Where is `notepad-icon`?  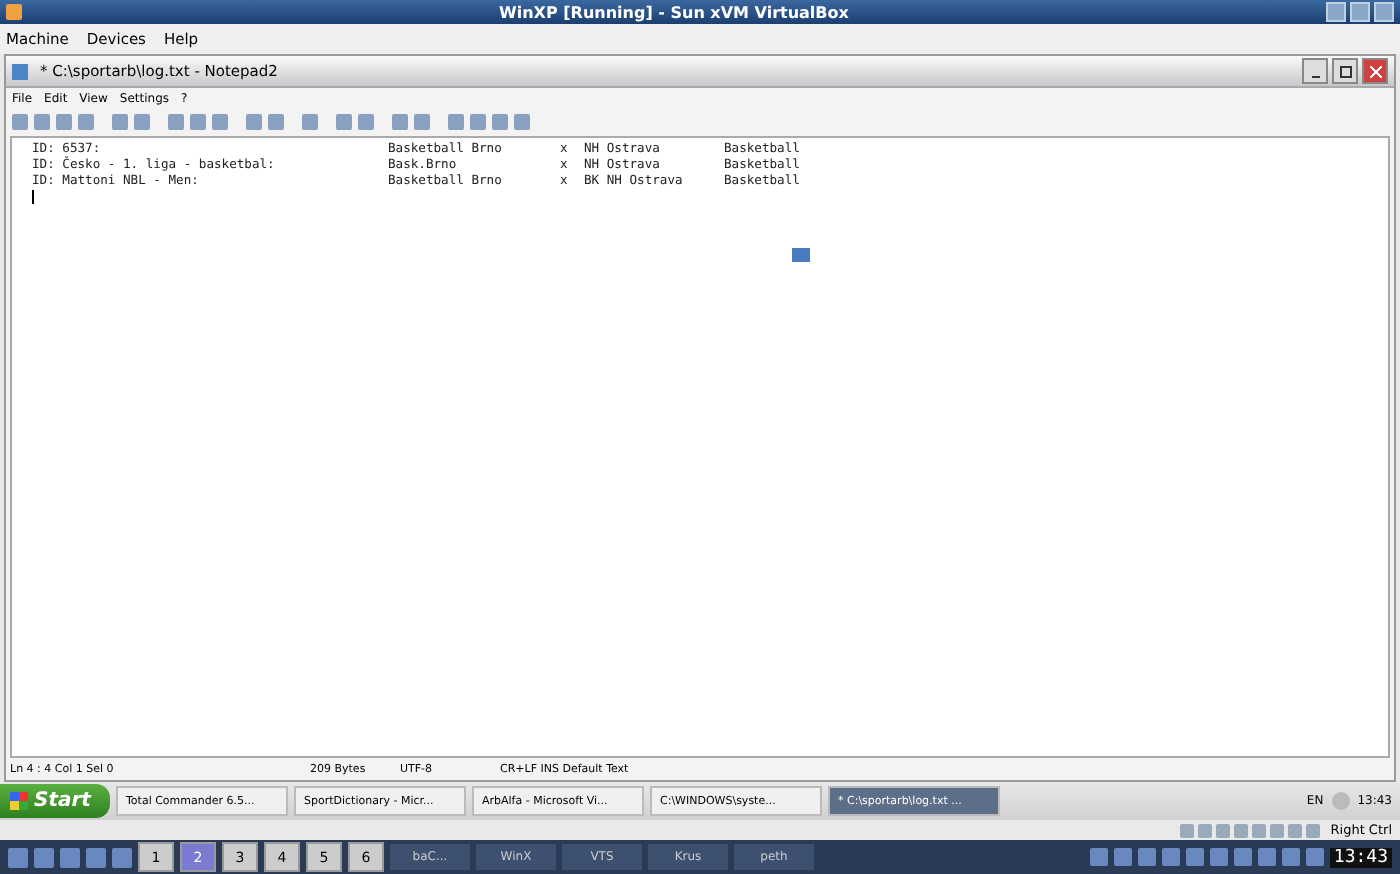
notepad-icon is located at coordinates (20, 71).